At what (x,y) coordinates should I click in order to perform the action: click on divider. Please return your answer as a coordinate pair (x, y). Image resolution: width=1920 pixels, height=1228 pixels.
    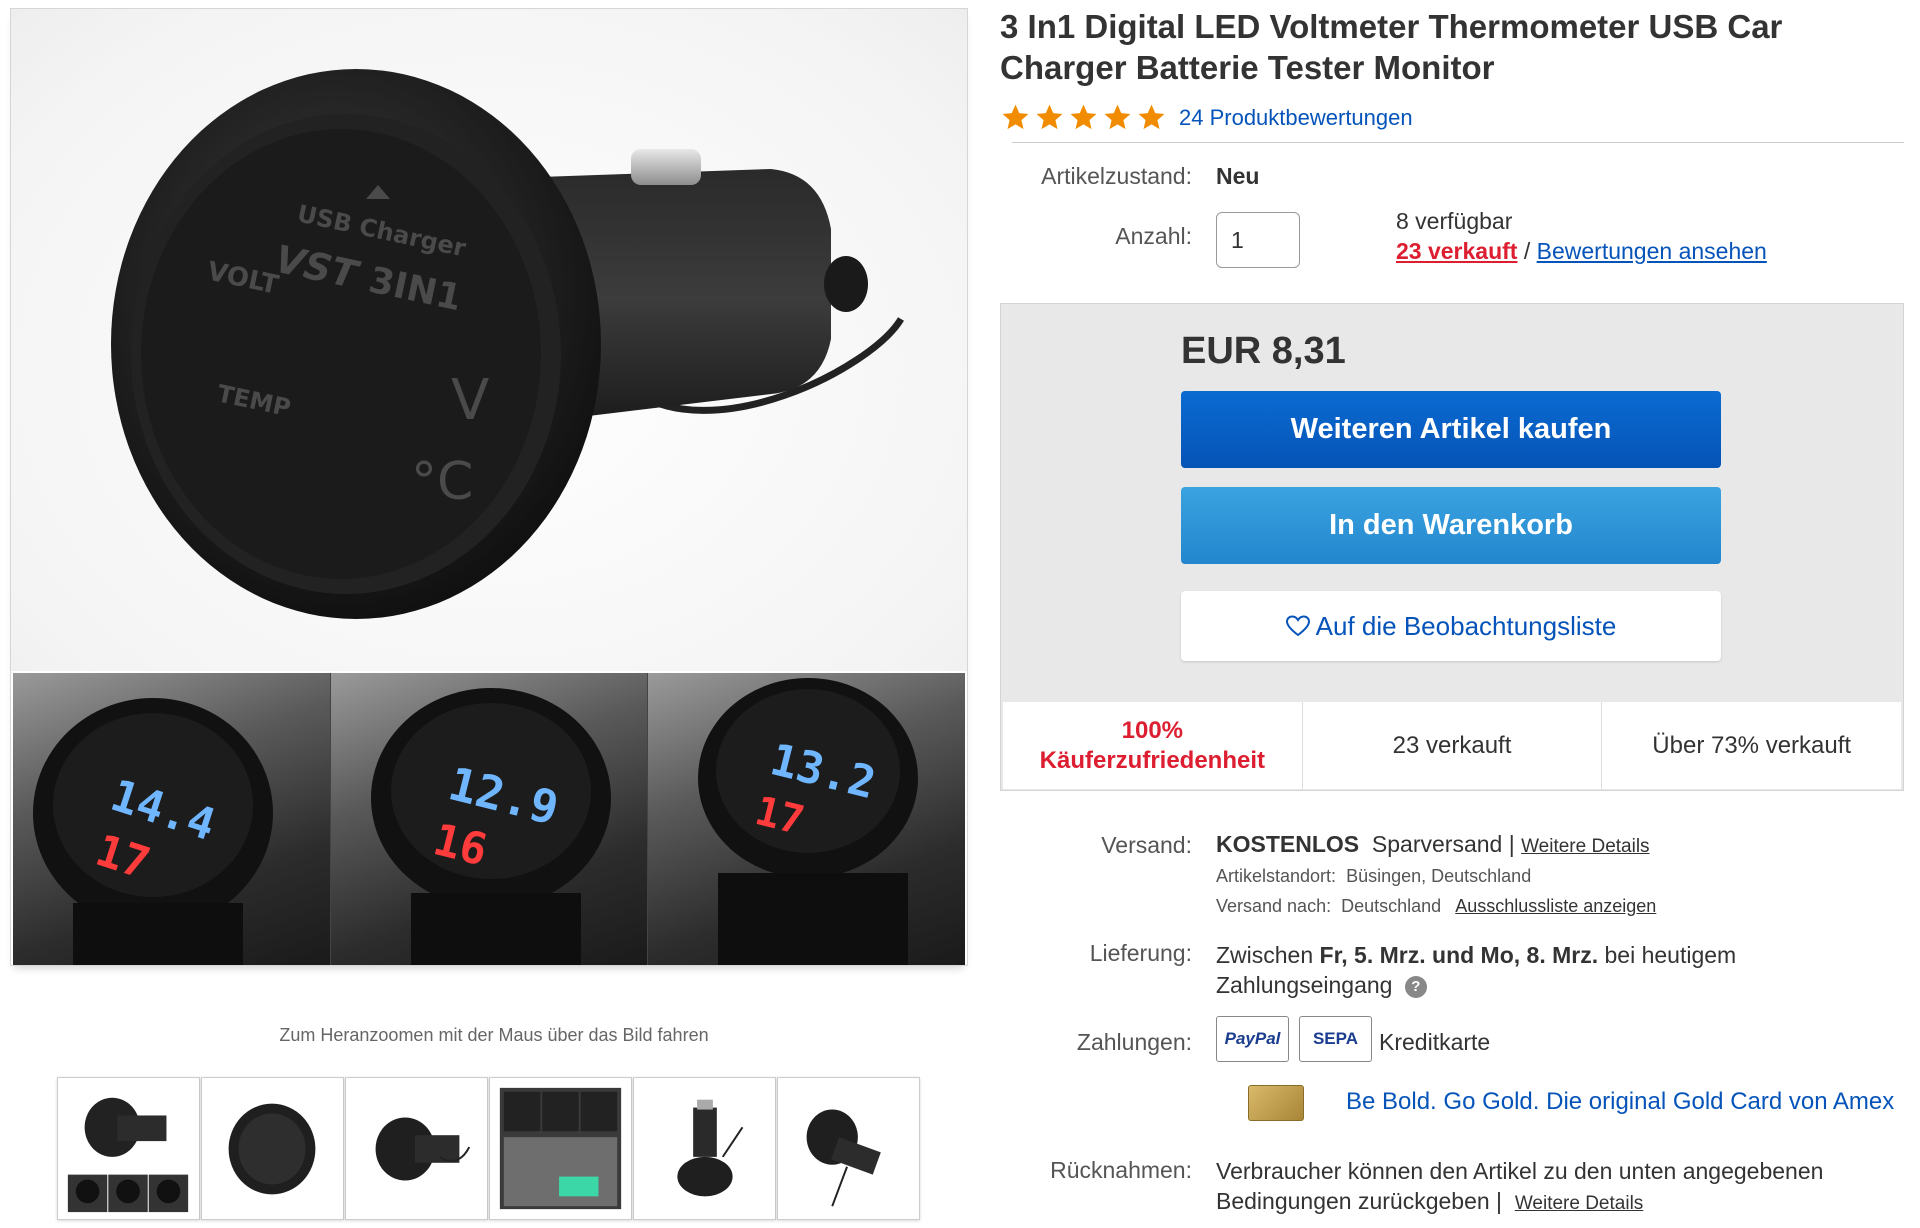
    Looking at the image, I should click on (1458, 142).